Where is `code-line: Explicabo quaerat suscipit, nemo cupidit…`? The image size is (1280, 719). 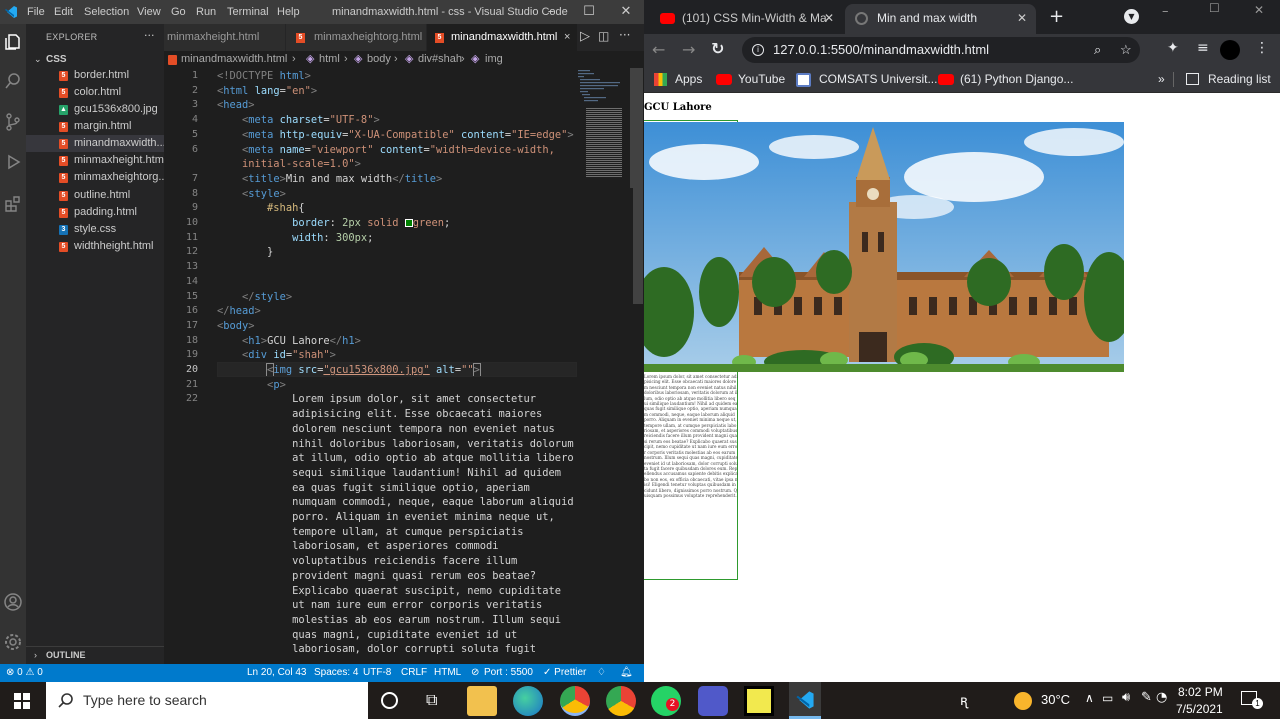 code-line: Explicabo quaerat suscipit, nemo cupidit… is located at coordinates (389, 591).